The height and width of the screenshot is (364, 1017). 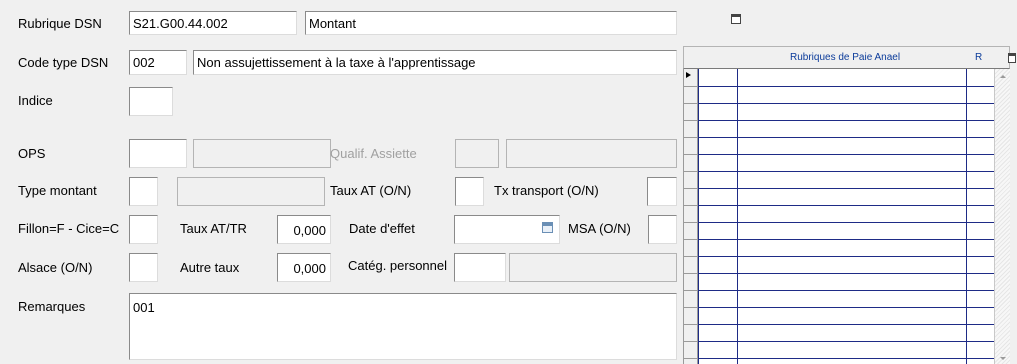 What do you see at coordinates (57, 190) in the screenshot?
I see `type-montant-label: Type montant` at bounding box center [57, 190].